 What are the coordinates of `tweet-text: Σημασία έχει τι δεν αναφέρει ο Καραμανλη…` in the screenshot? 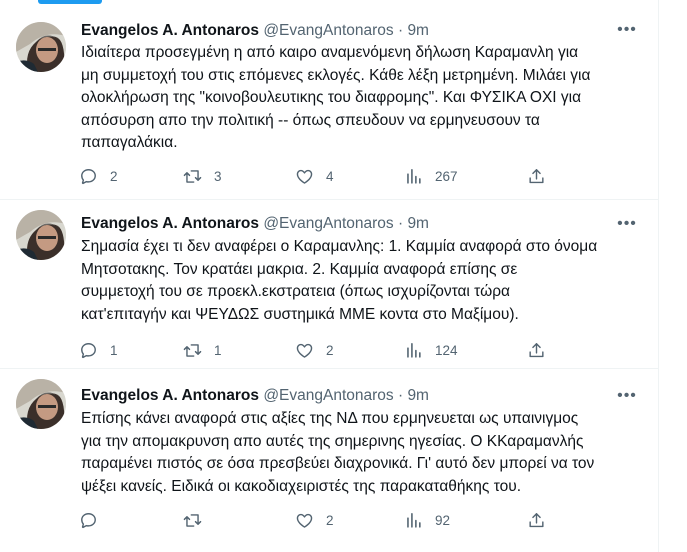 It's located at (361, 281).